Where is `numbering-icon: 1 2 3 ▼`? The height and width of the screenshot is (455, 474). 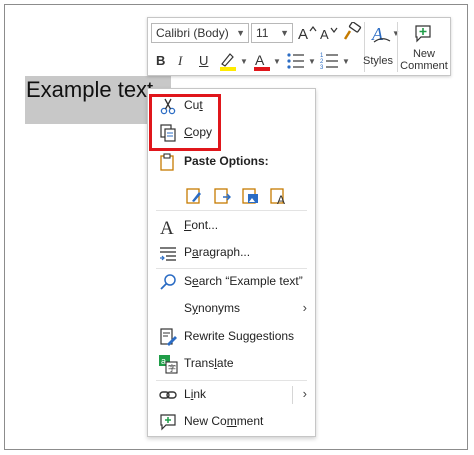 numbering-icon: 1 2 3 ▼ is located at coordinates (336, 61).